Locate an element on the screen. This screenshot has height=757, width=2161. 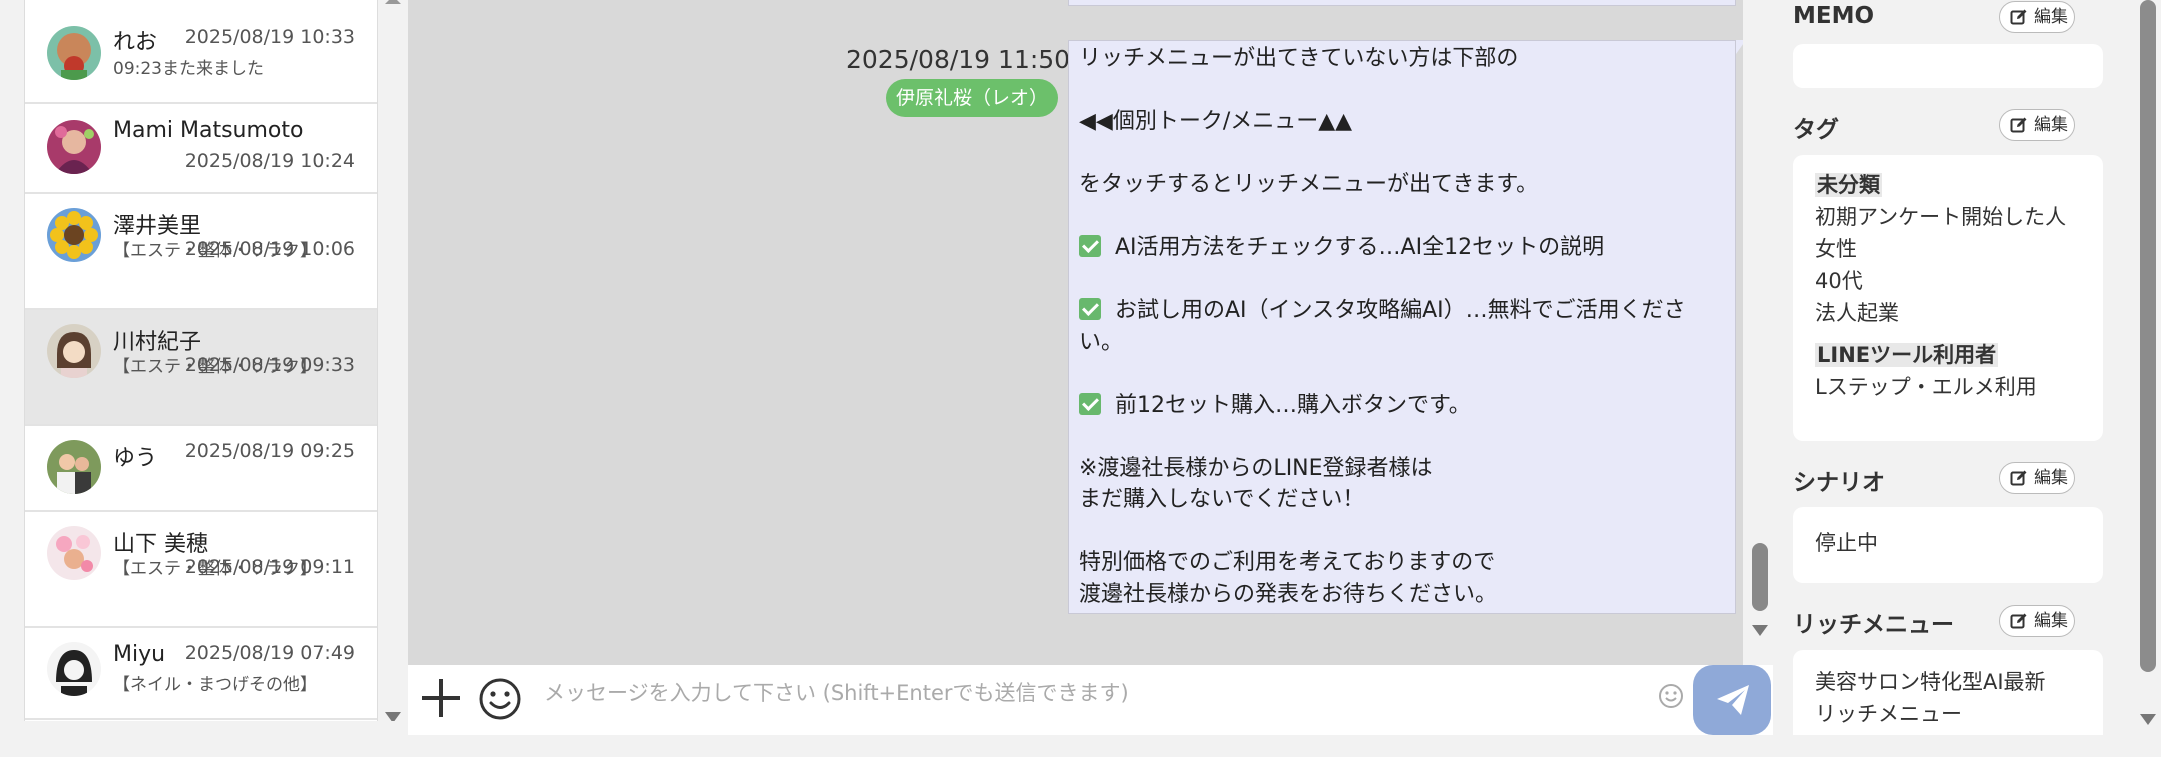
message-line: リッチメニューが出てきていない方は下部の is located at coordinates (1299, 58).